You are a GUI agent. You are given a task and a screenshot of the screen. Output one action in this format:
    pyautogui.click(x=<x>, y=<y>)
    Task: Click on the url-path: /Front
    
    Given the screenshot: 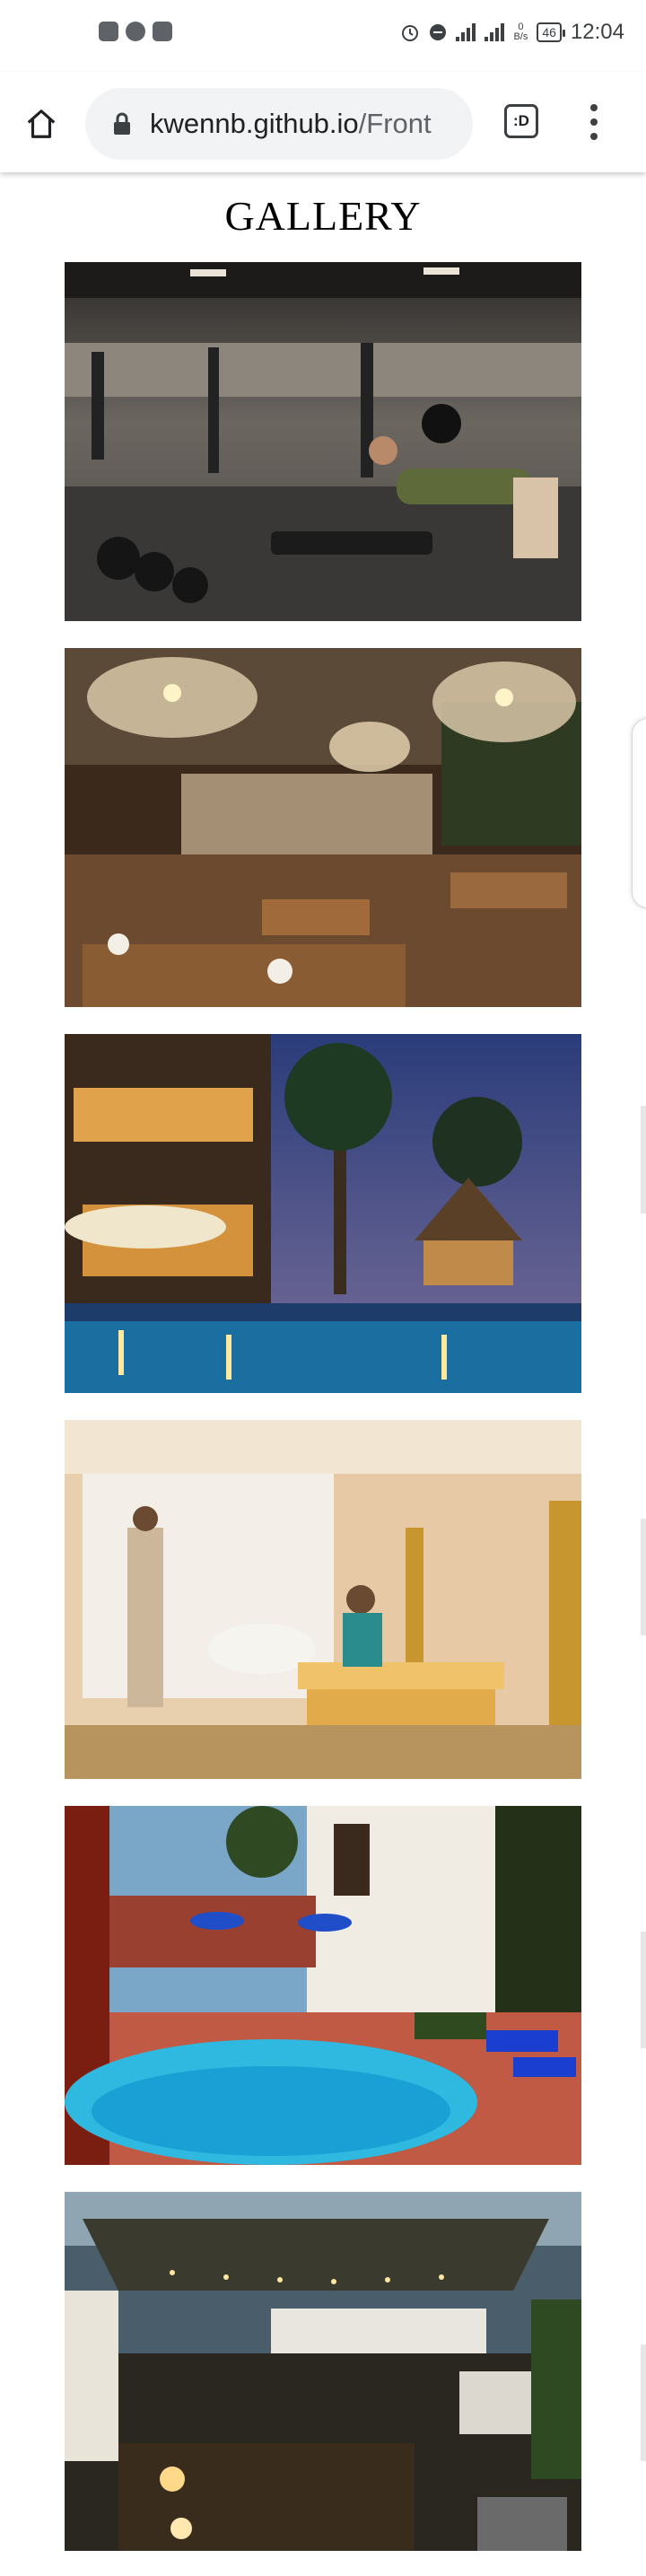 What is the action you would take?
    pyautogui.click(x=395, y=123)
    